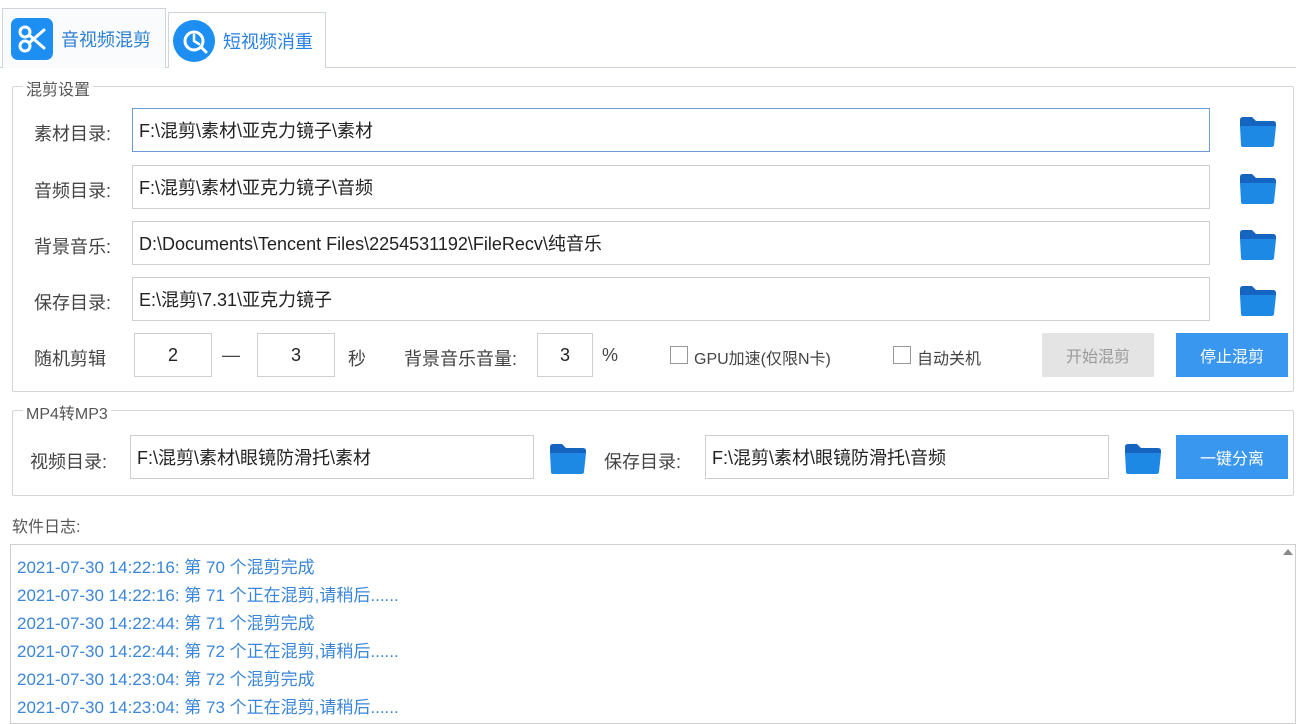  I want to click on stop-mix-button: 停止混剪, so click(1232, 355).